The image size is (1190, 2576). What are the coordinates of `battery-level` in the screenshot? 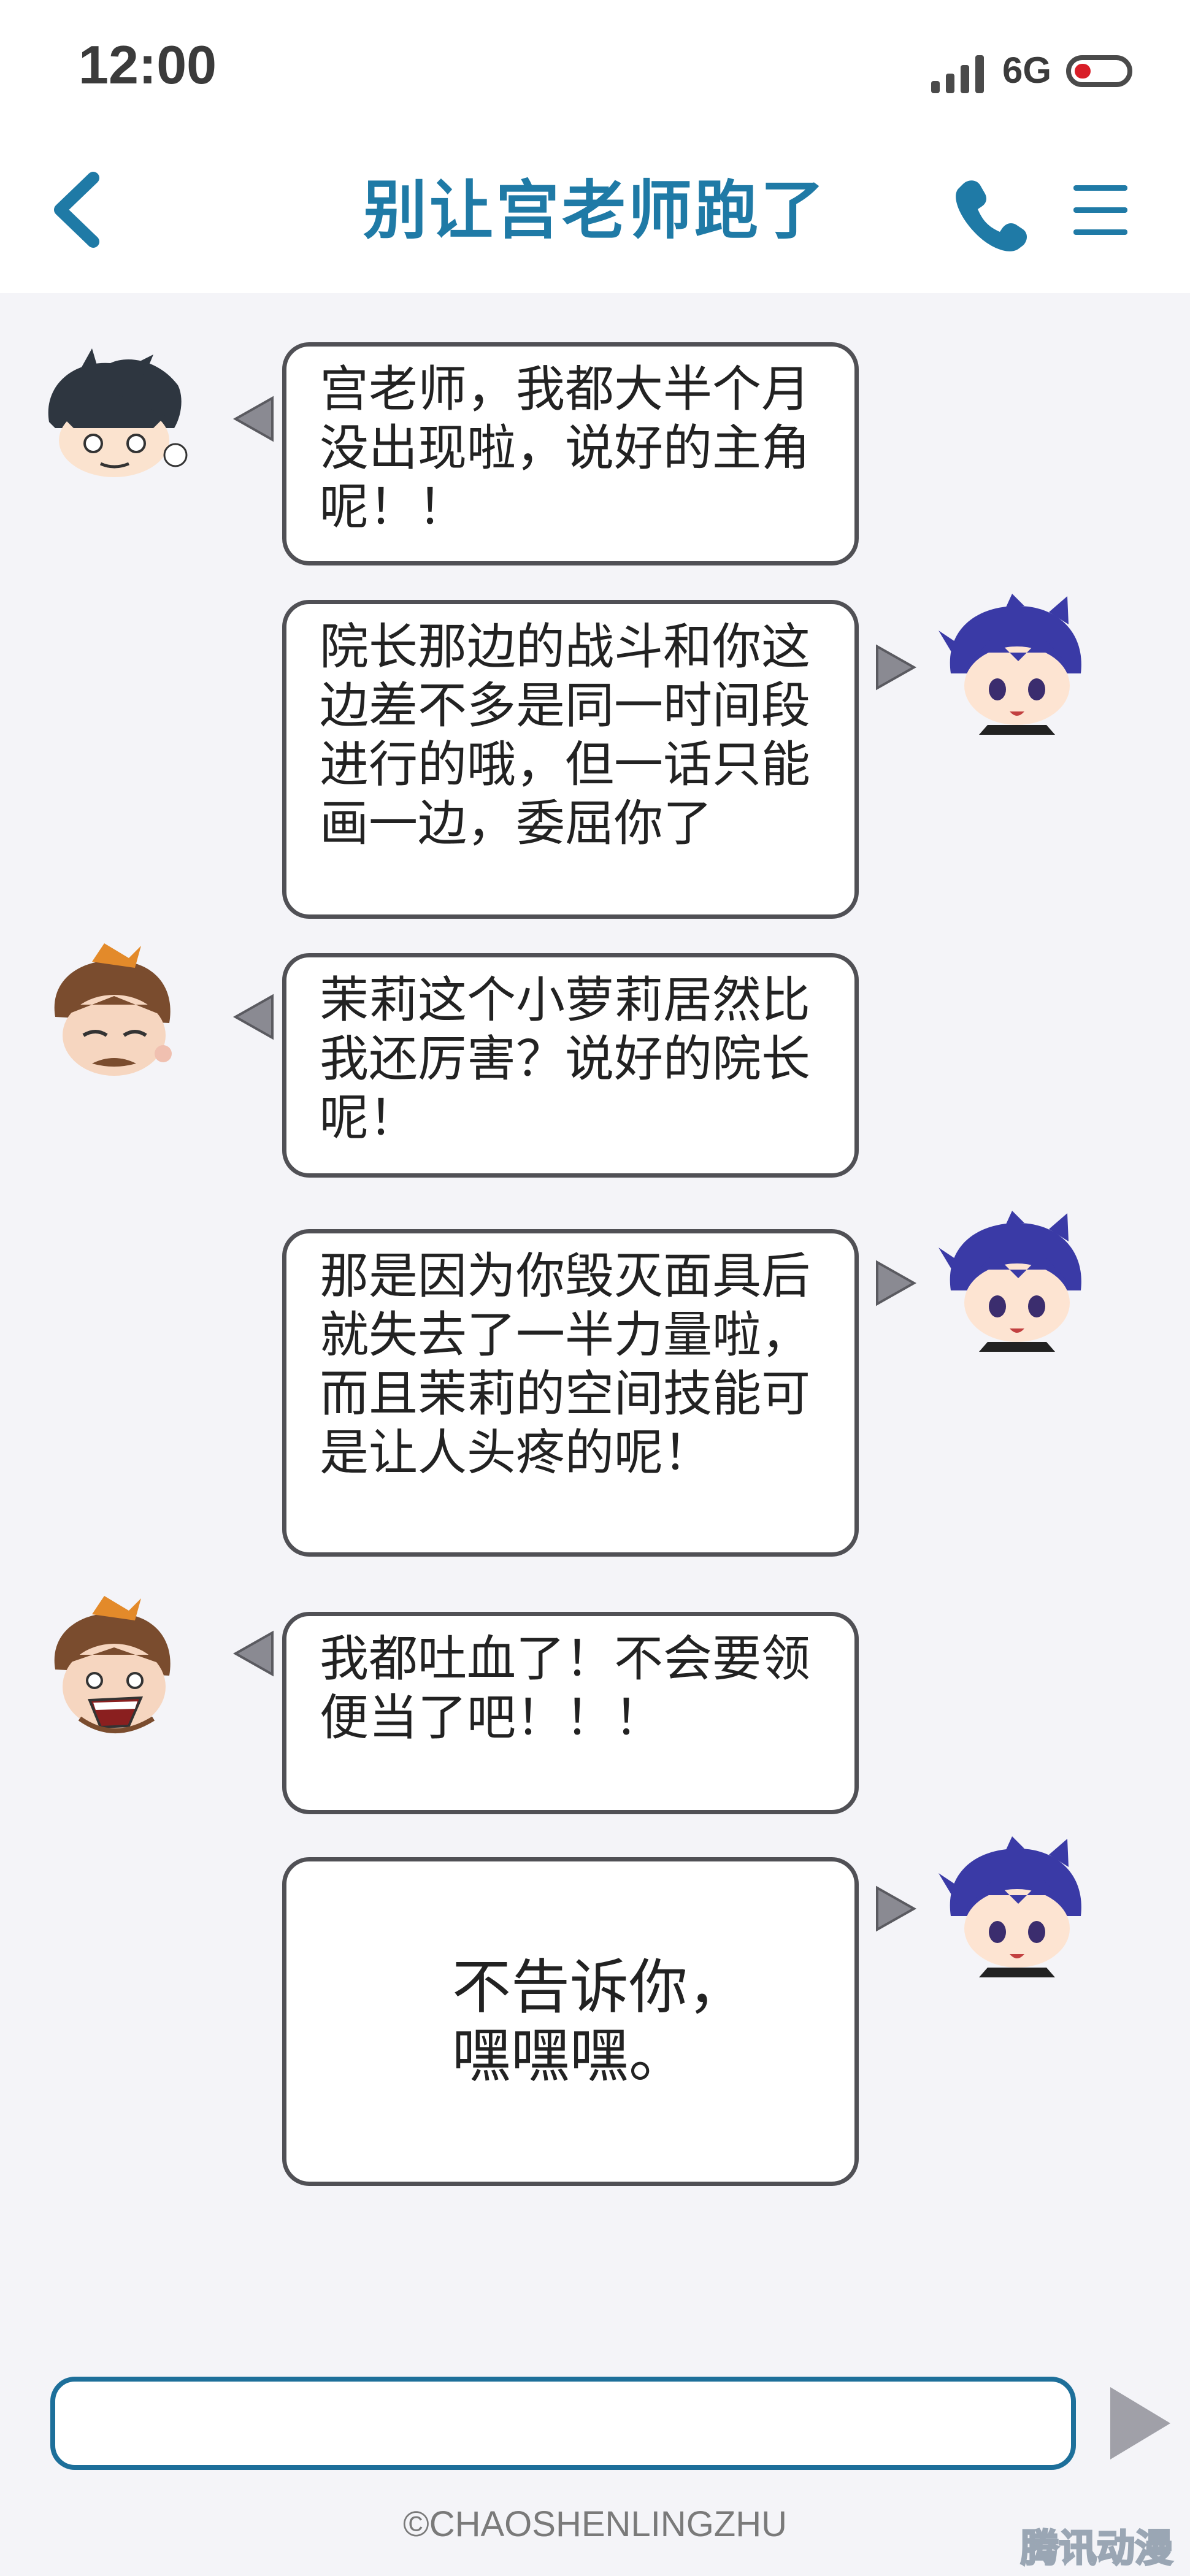 It's located at (1083, 71).